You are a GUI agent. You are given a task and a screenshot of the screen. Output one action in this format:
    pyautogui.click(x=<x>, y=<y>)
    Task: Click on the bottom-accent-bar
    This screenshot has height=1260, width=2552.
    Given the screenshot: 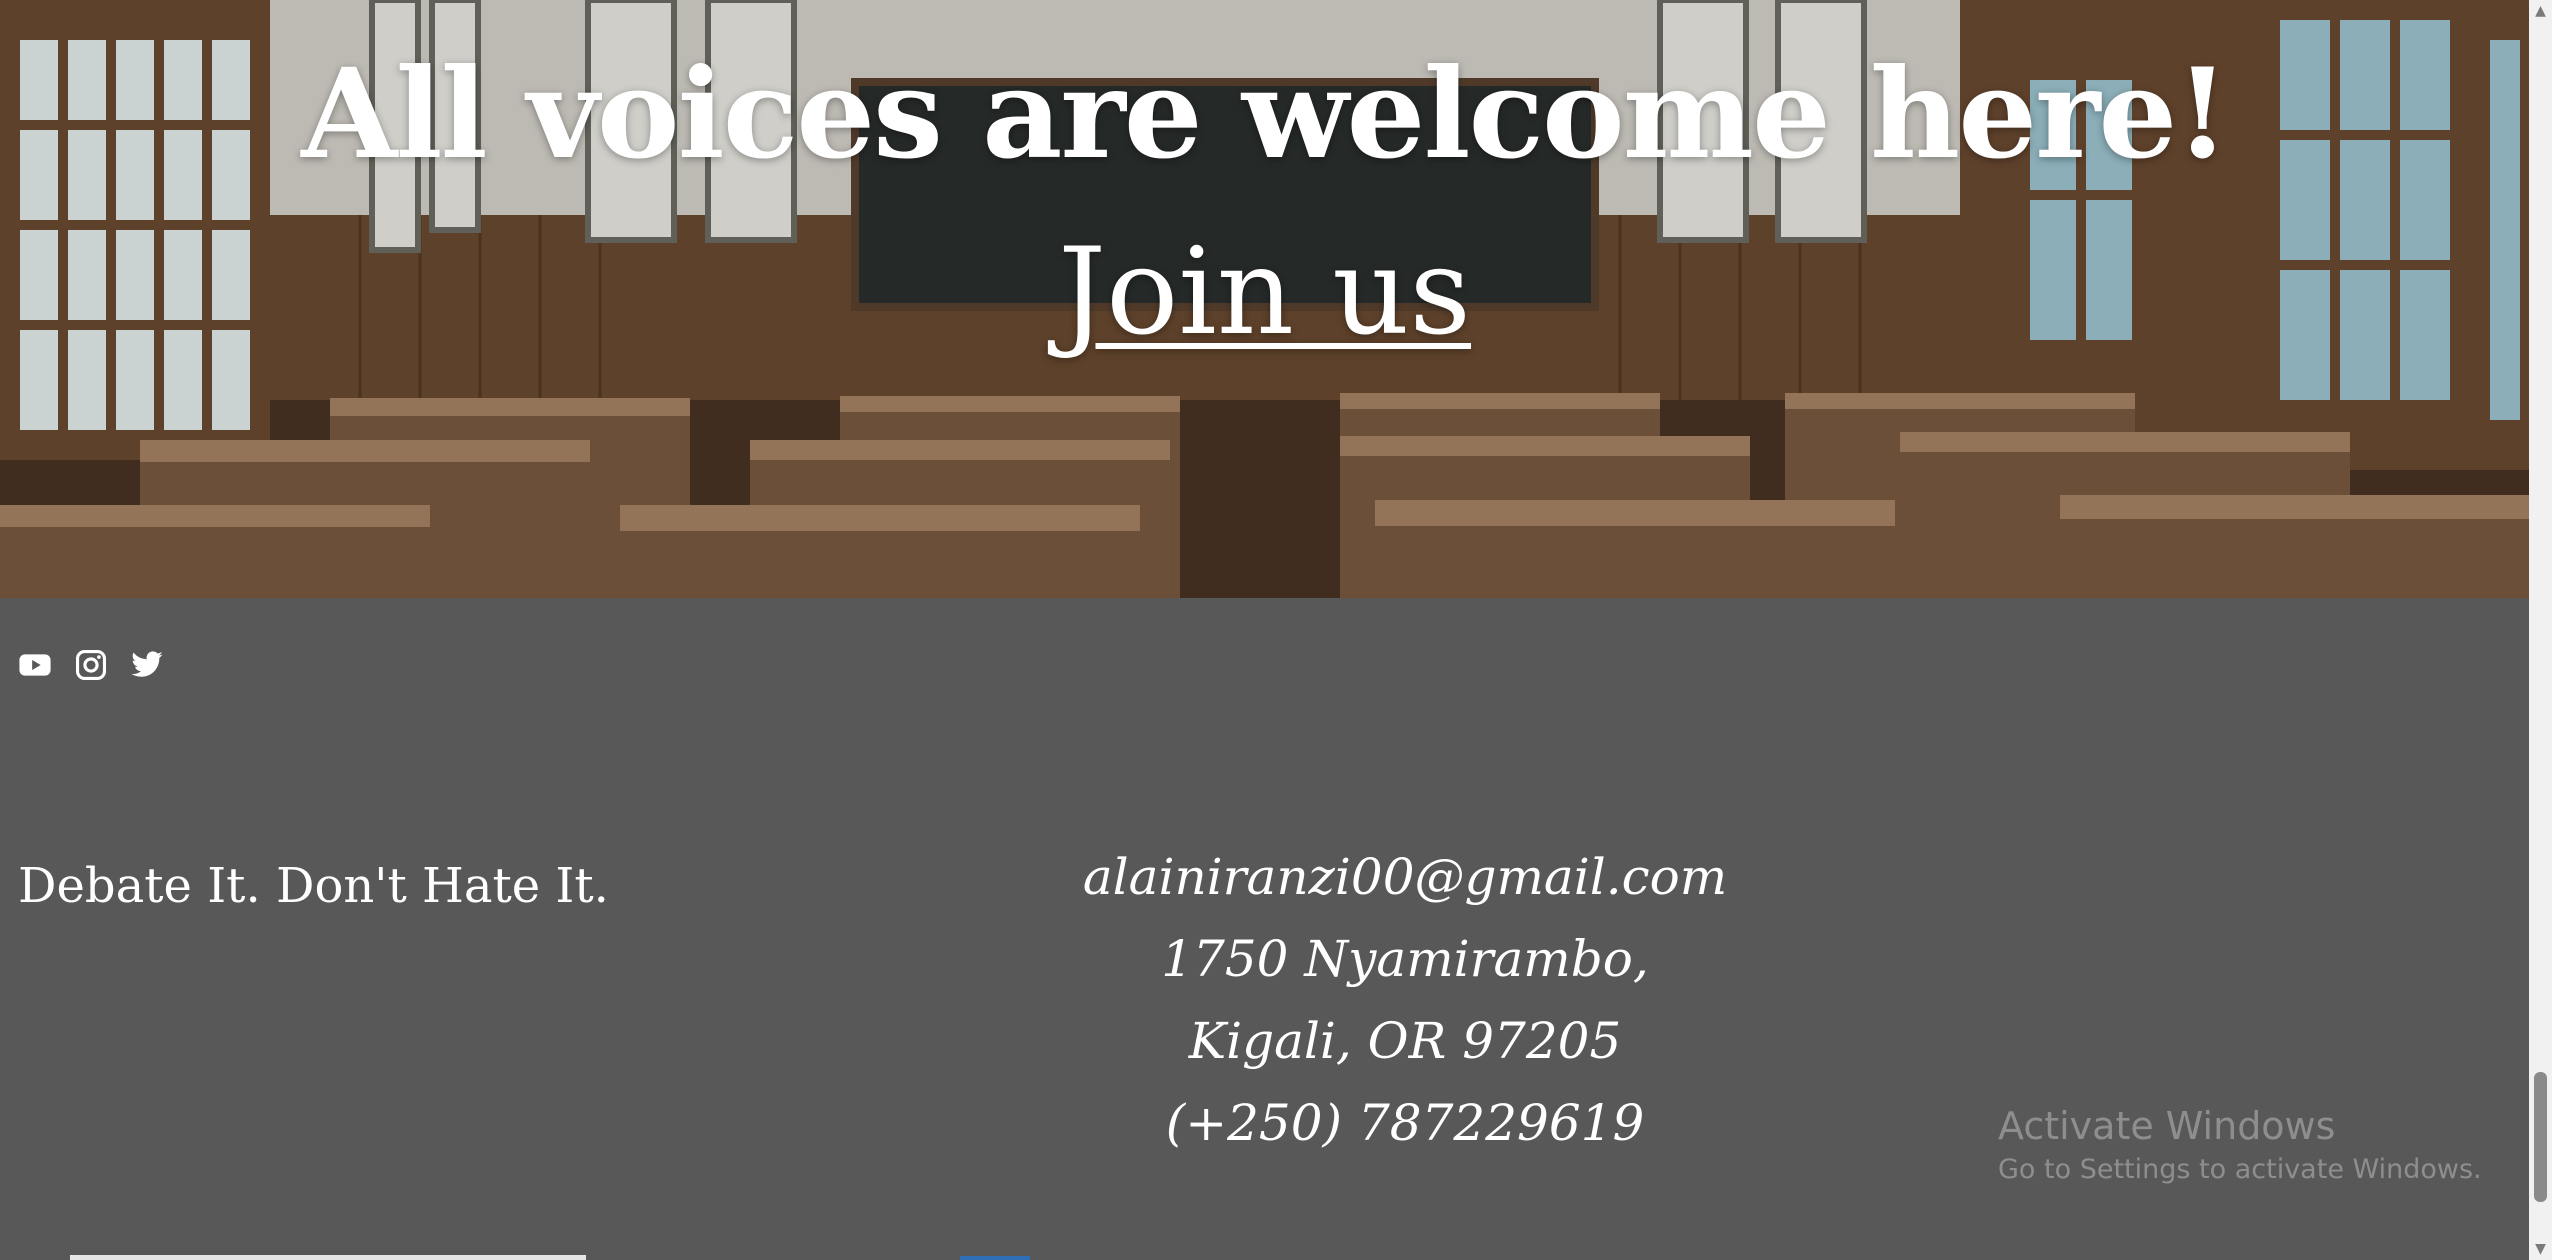 What is the action you would take?
    pyautogui.click(x=995, y=1258)
    